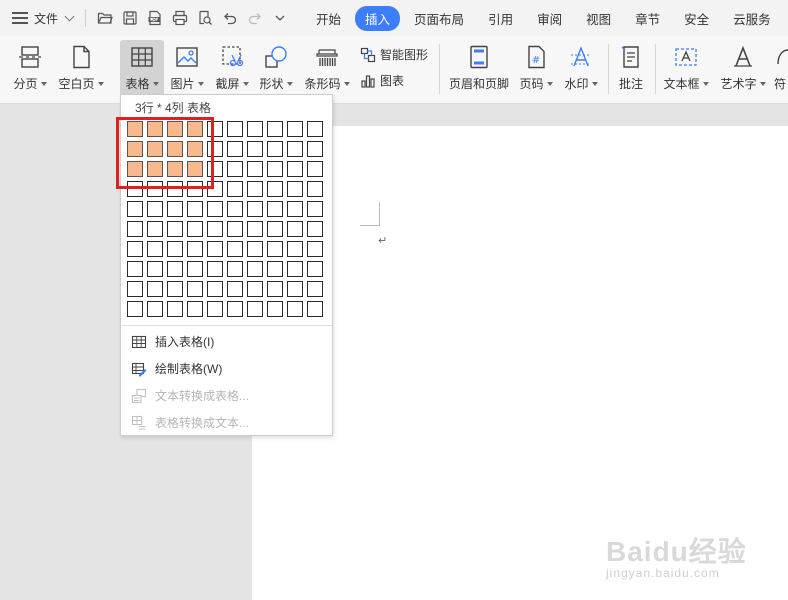  I want to click on picture-button: 图片, so click(187, 69).